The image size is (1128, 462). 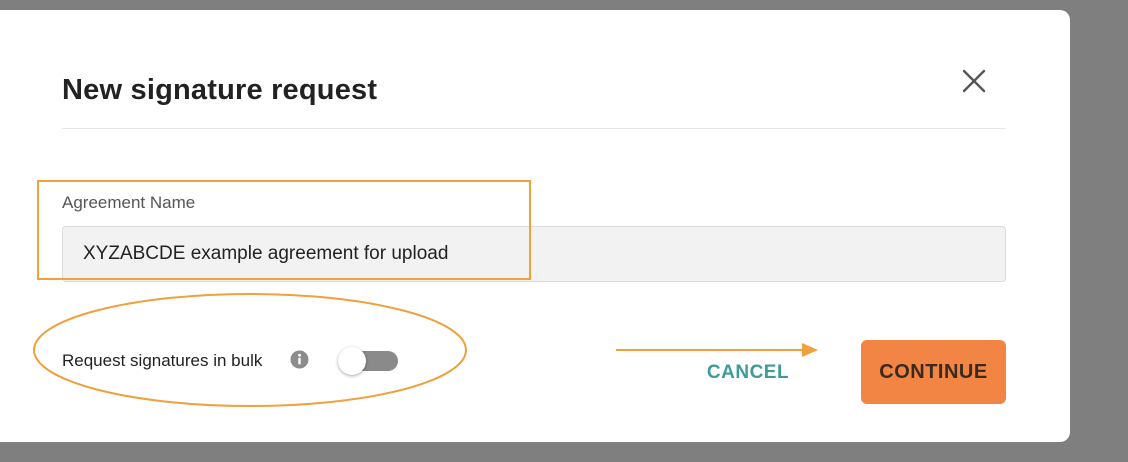 What do you see at coordinates (299, 359) in the screenshot?
I see `info-icon` at bounding box center [299, 359].